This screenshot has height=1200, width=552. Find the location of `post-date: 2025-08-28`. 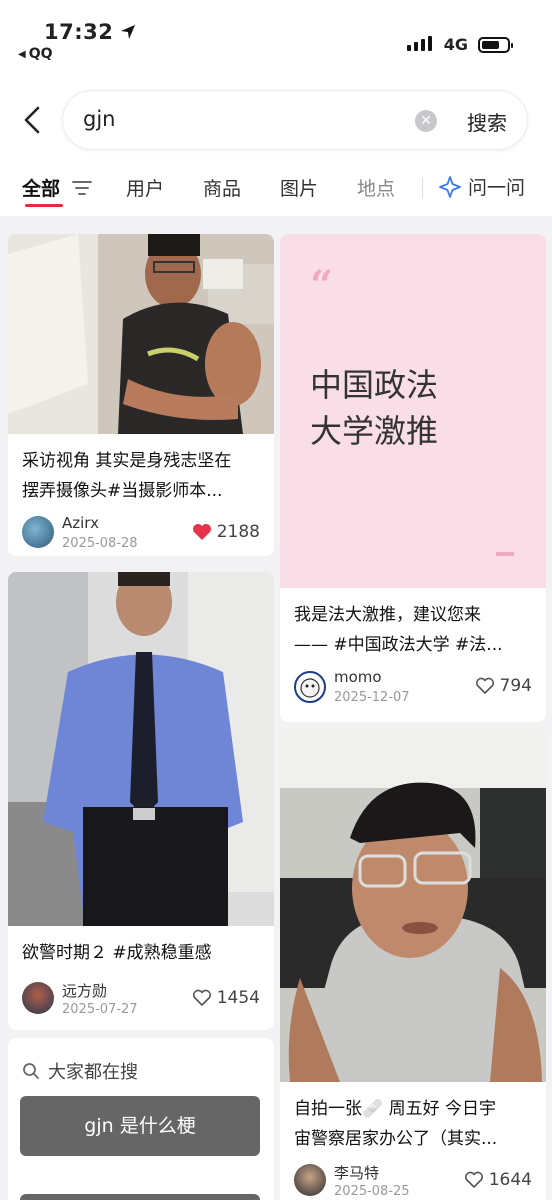

post-date: 2025-08-28 is located at coordinates (100, 543).